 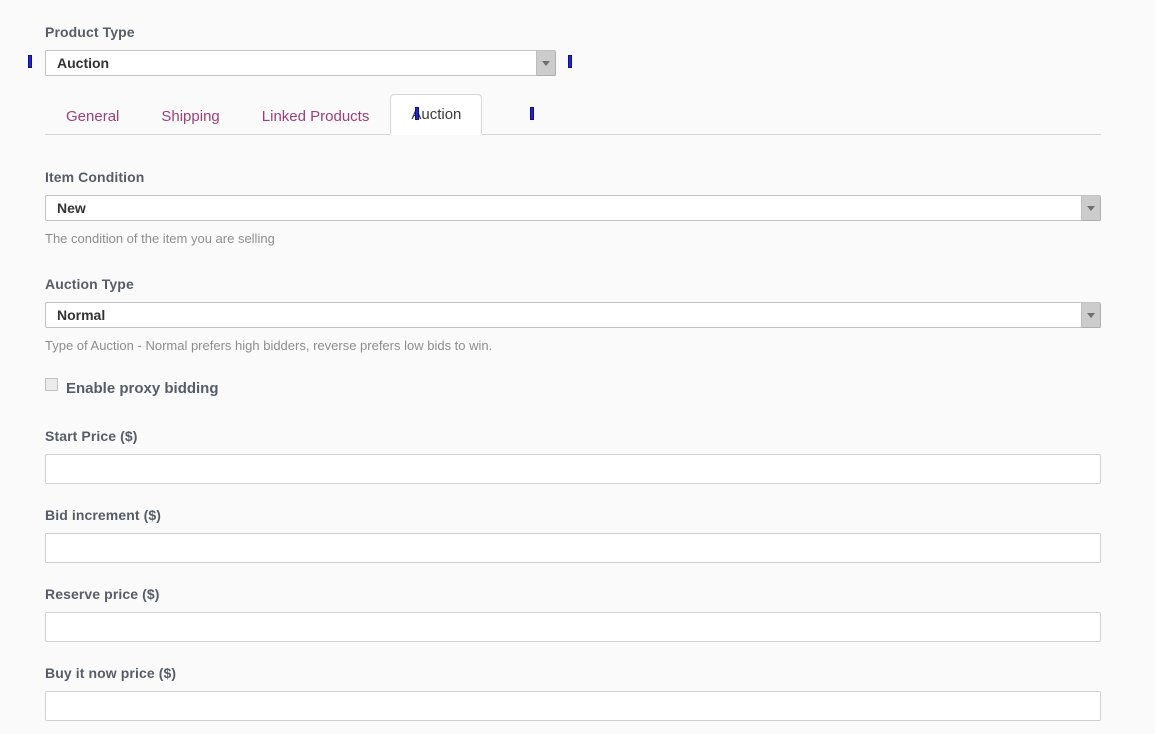 What do you see at coordinates (51, 384) in the screenshot?
I see `enable-proxy-bidding-checkbox` at bounding box center [51, 384].